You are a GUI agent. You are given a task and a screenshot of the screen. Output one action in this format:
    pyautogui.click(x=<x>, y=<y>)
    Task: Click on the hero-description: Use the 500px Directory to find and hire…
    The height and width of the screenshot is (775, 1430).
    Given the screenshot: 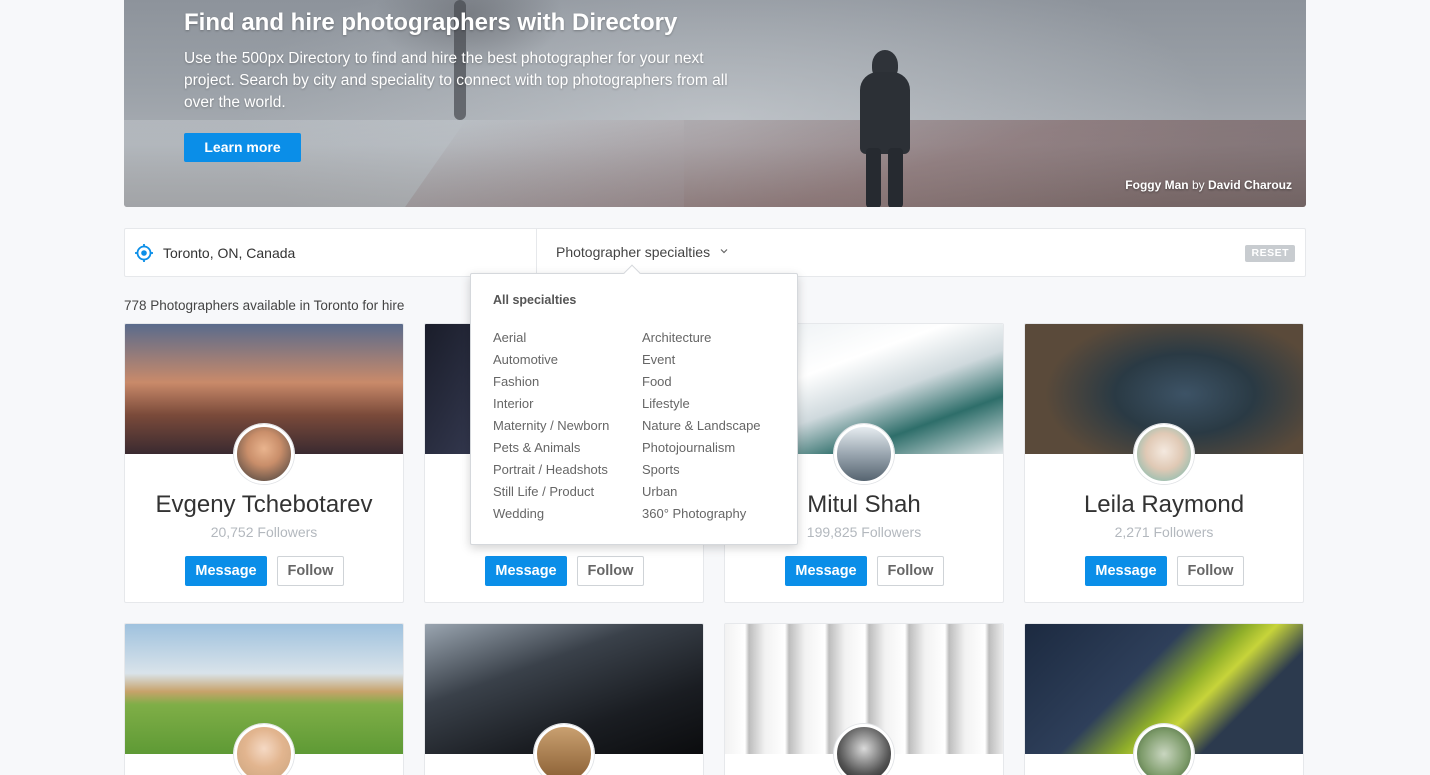 What is the action you would take?
    pyautogui.click(x=456, y=80)
    